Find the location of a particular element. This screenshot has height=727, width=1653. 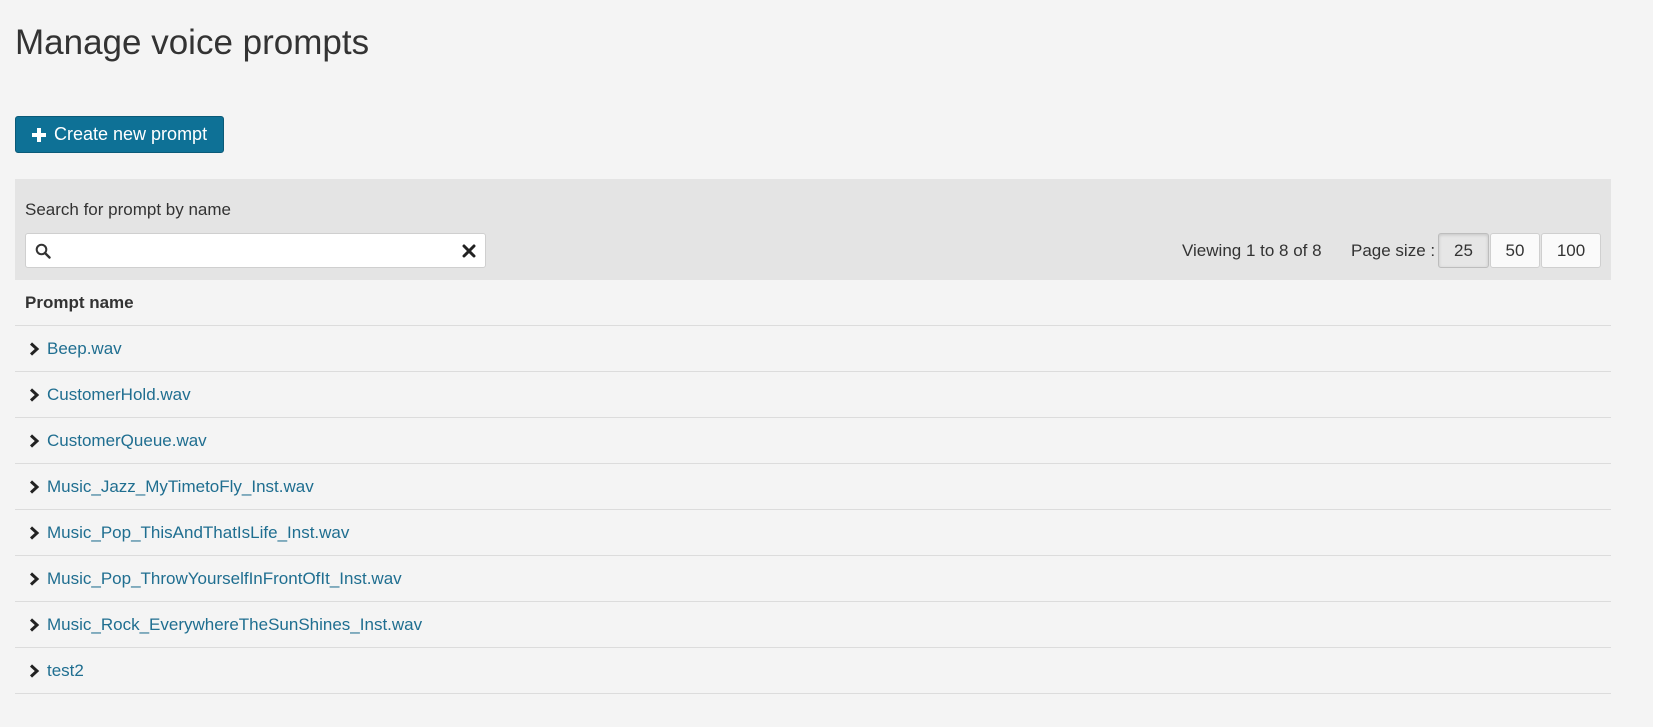

close-icon is located at coordinates (469, 251).